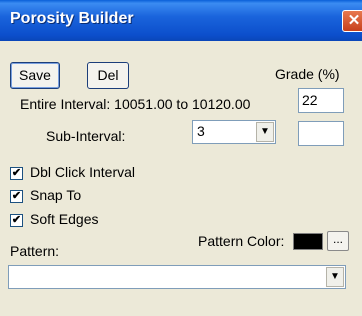  Describe the element at coordinates (241, 241) in the screenshot. I see `pattern-color-label: Pattern Color:` at that location.